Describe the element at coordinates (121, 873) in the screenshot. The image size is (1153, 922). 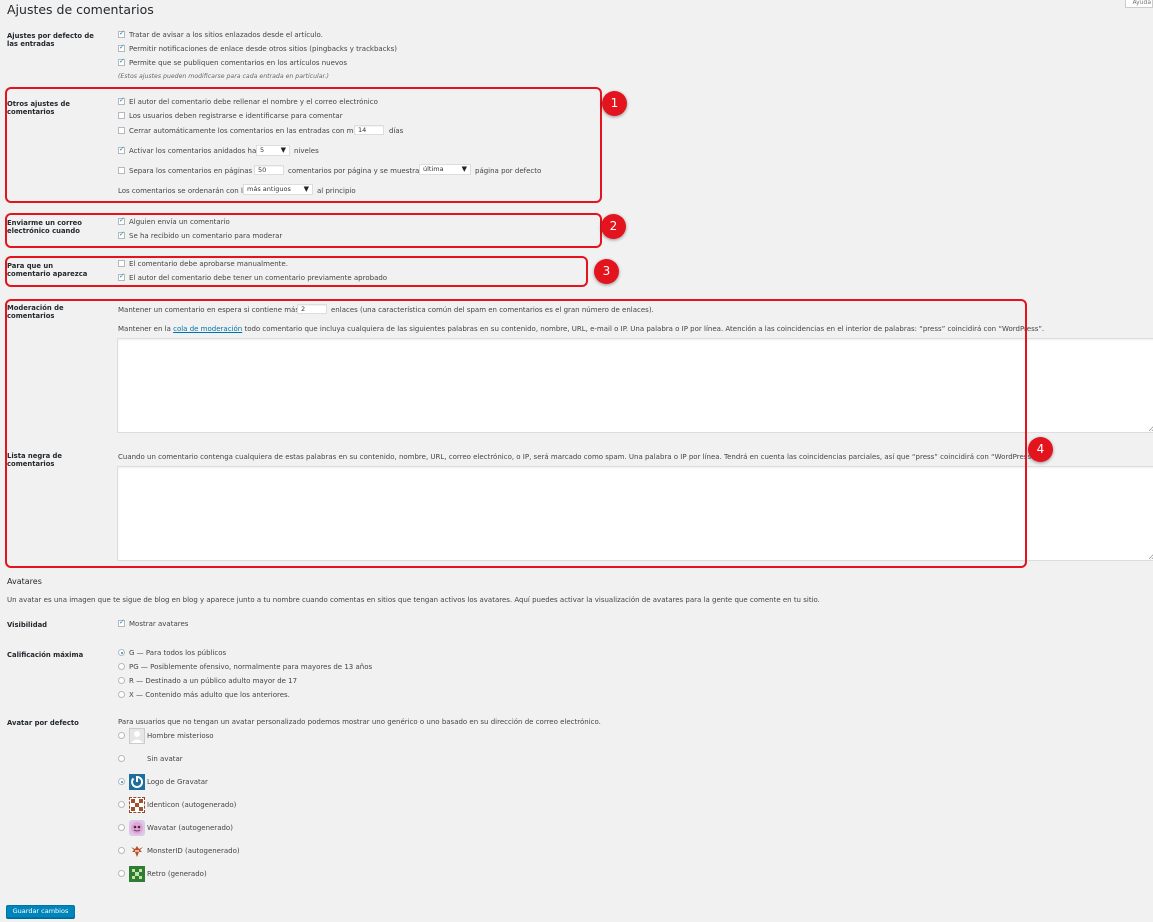
I see `avatar-radio-retro` at that location.